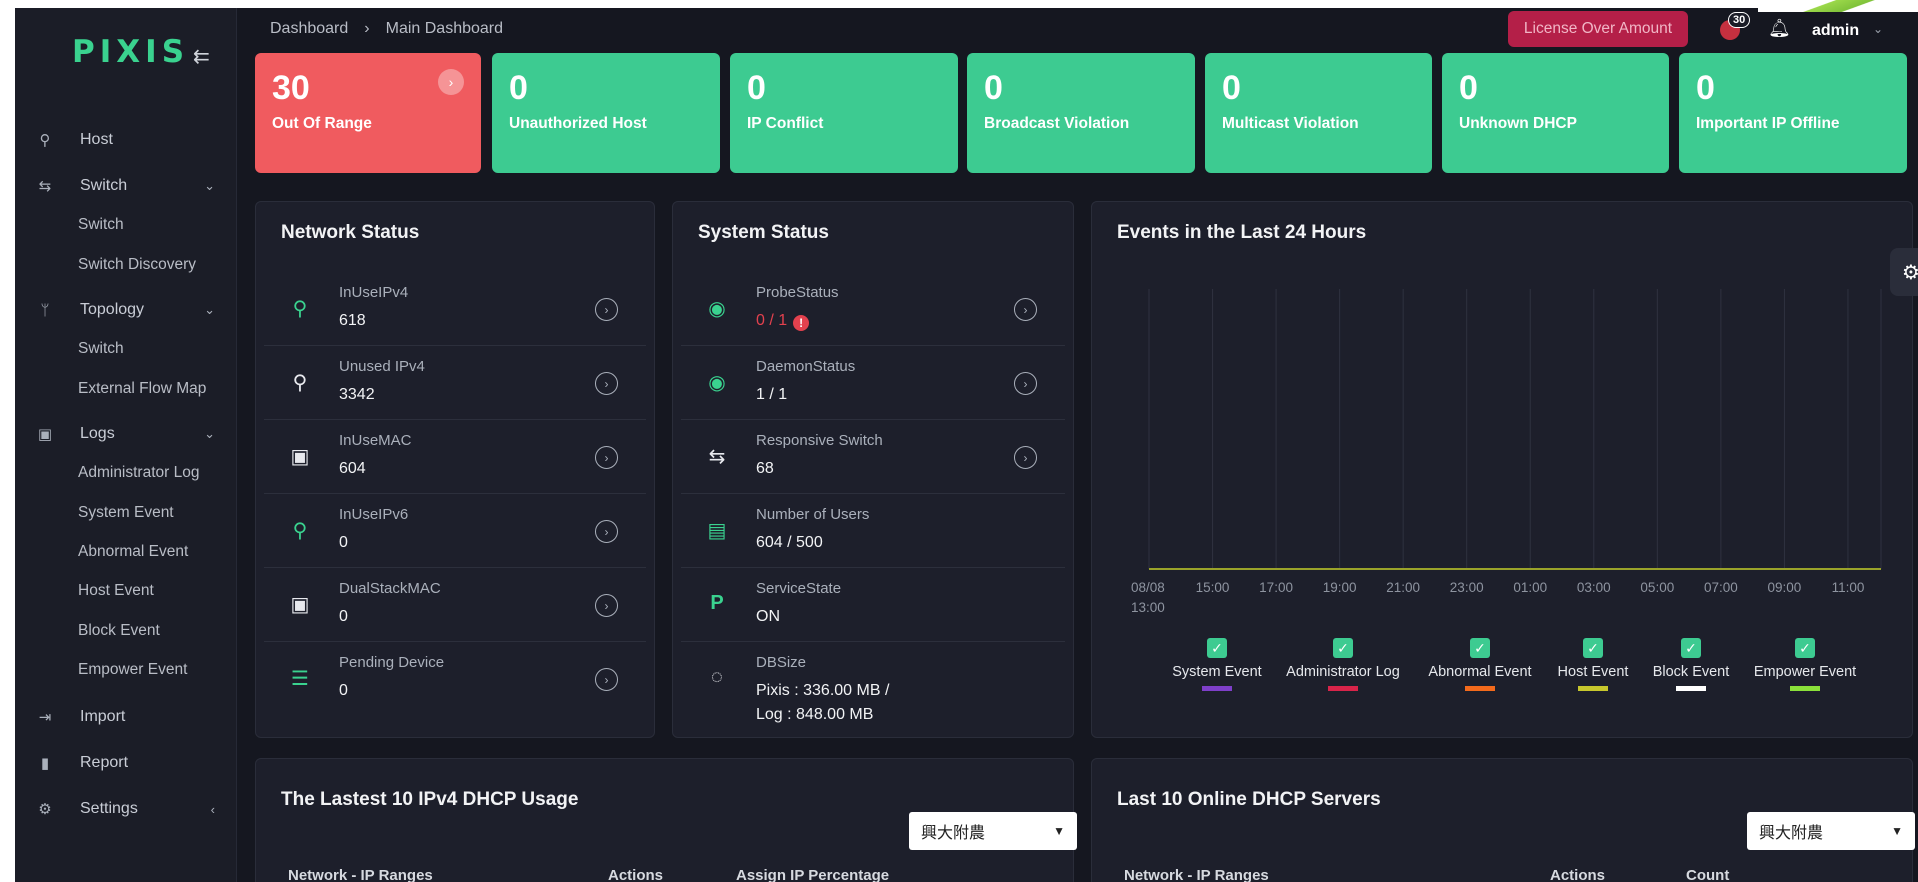 The image size is (1918, 882). I want to click on sidebar-item-report: ▮ Report, so click(126, 763).